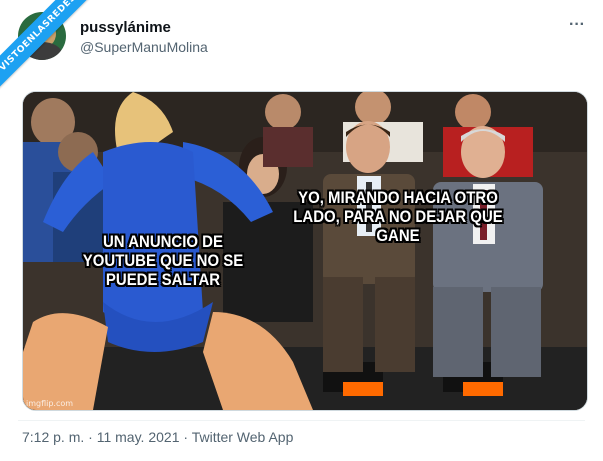  Describe the element at coordinates (50, 403) in the screenshot. I see `imgflip-watermark: imgflip.com` at that location.